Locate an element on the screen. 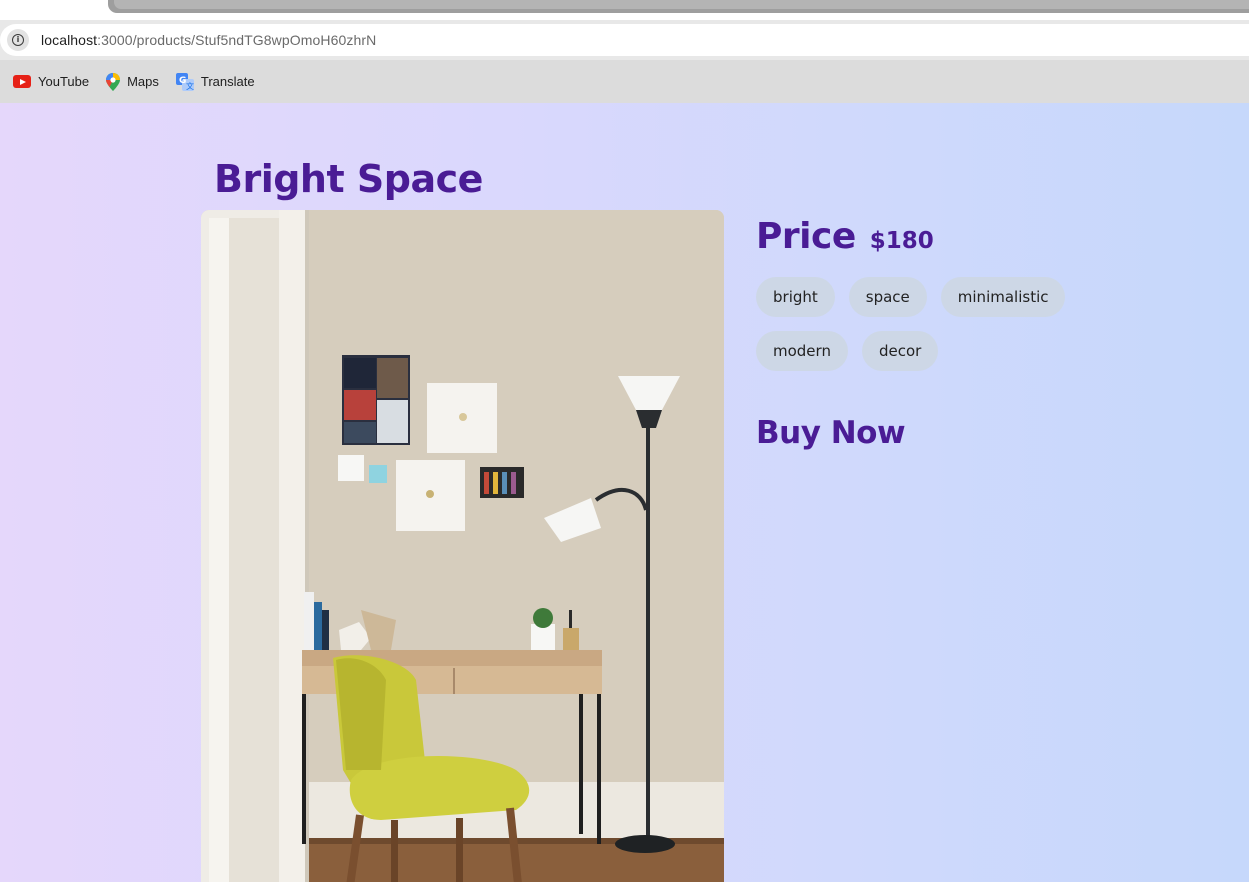 The height and width of the screenshot is (882, 1249). tag-space: space is located at coordinates (887, 297).